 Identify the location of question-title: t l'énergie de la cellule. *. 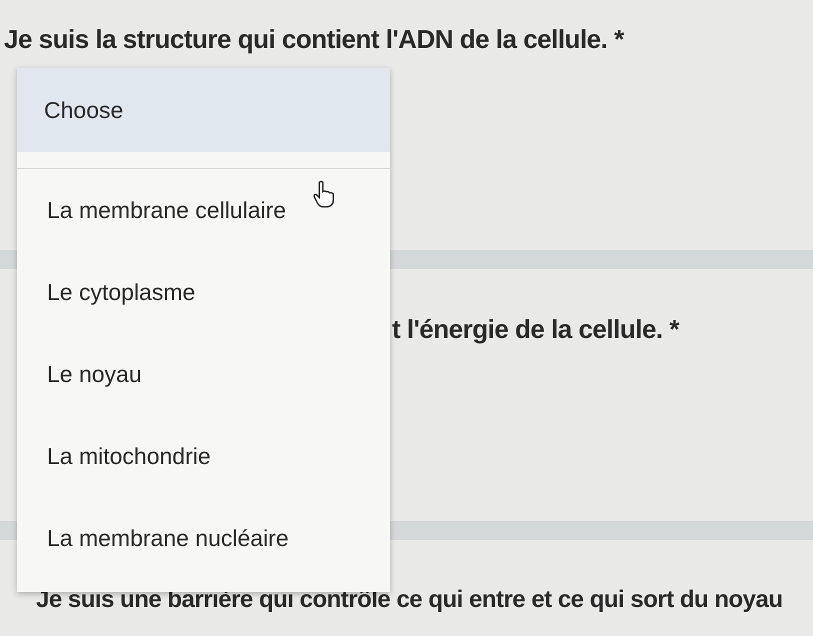
(536, 329).